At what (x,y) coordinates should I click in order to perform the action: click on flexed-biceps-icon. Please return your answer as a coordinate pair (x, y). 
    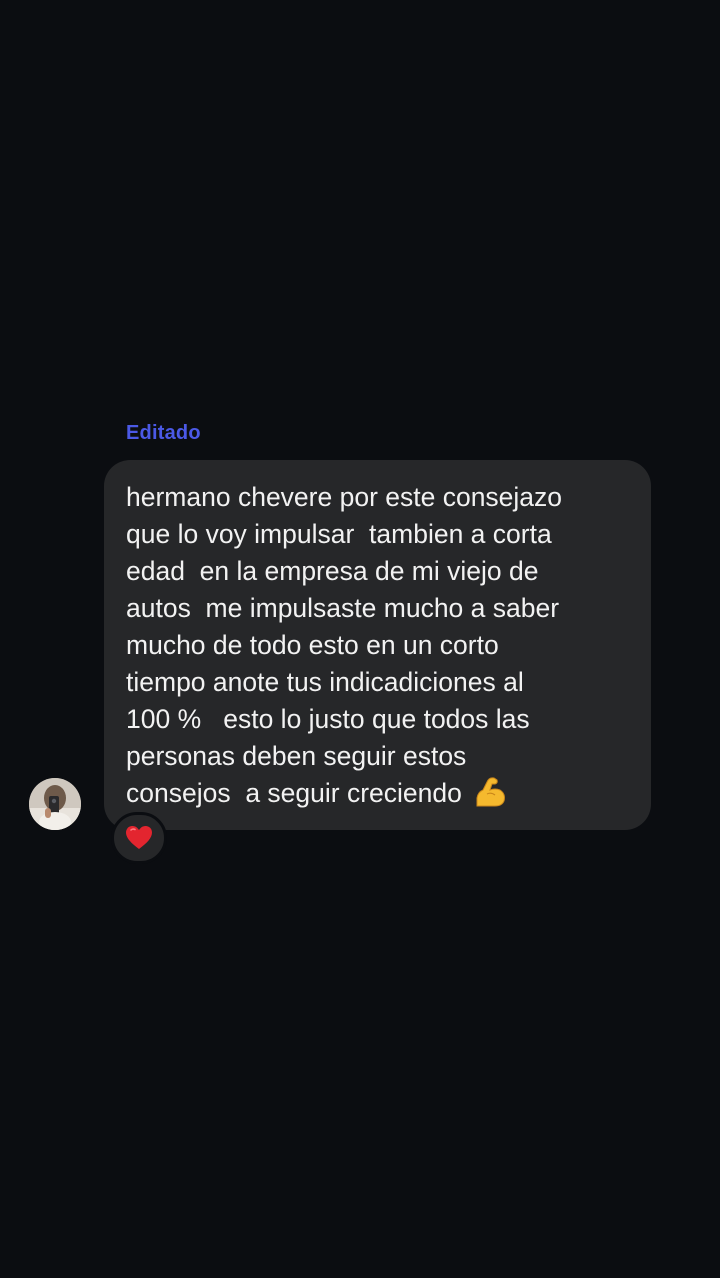
    Looking at the image, I should click on (491, 792).